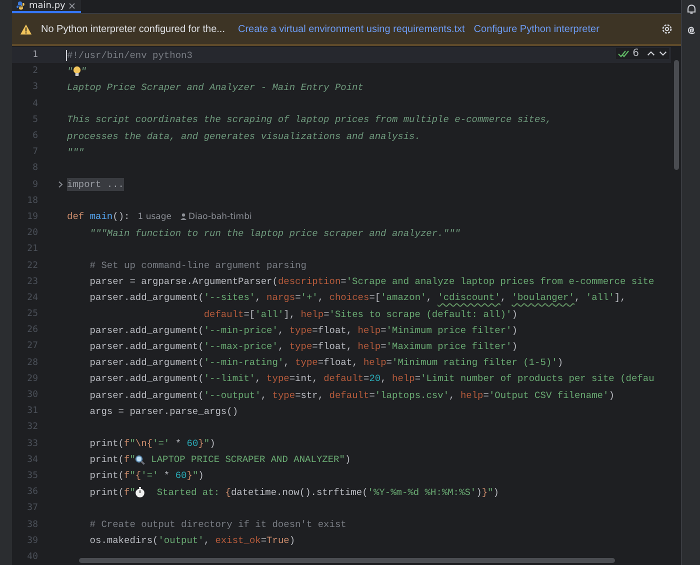 This screenshot has width=700, height=565. What do you see at coordinates (537, 29) in the screenshot?
I see `banner-link: Configure Python interpreter` at bounding box center [537, 29].